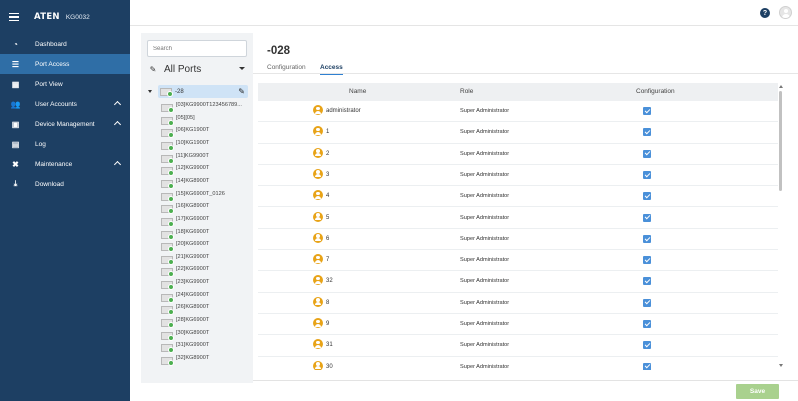 This screenshot has height=401, width=798. Describe the element at coordinates (765, 13) in the screenshot. I see `help-icon: ?` at that location.